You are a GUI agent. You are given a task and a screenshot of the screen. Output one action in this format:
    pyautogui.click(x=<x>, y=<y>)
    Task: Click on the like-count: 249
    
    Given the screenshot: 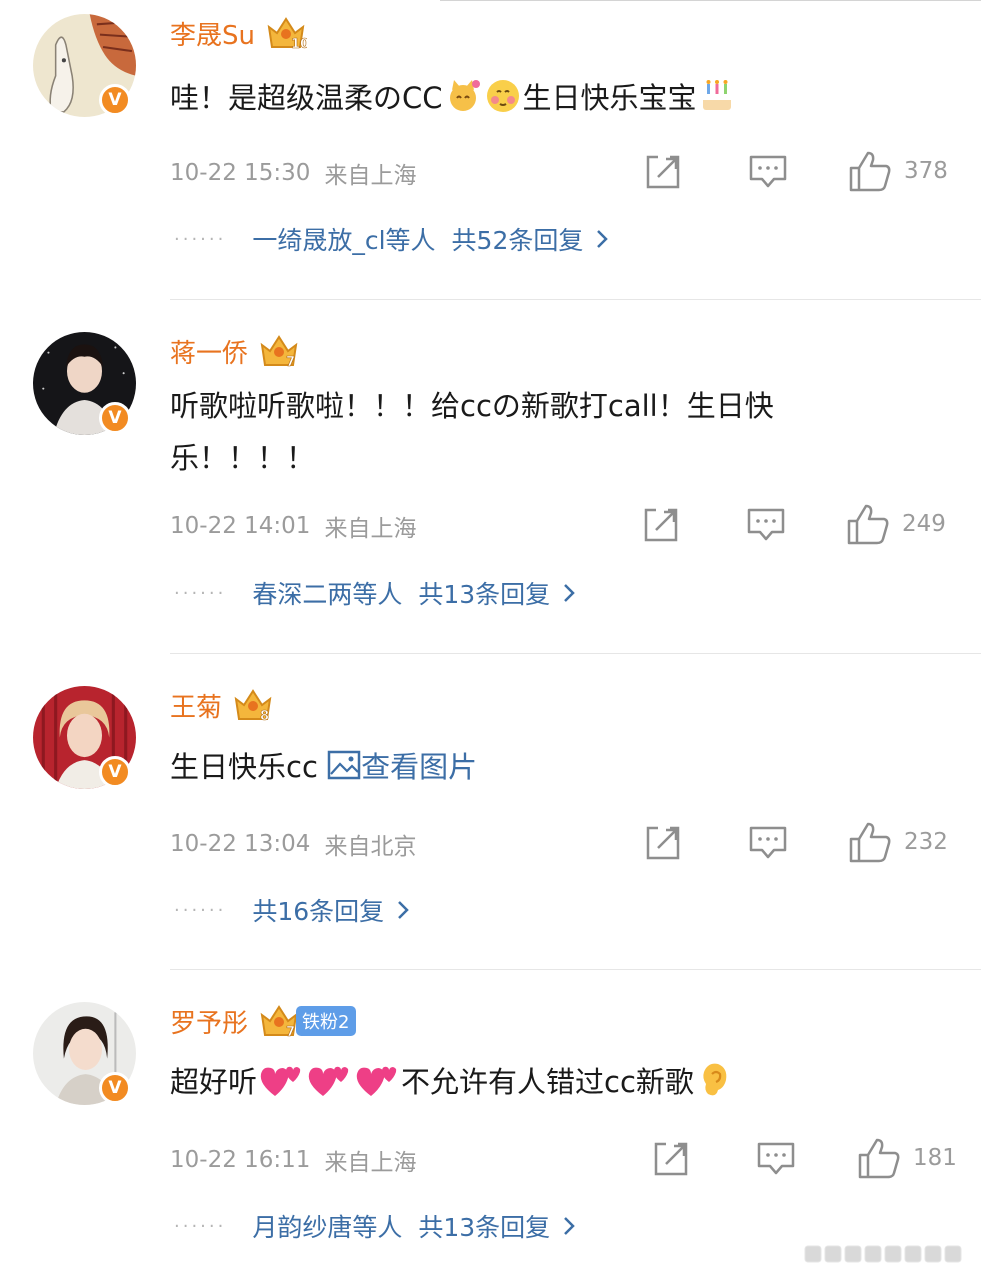 What is the action you would take?
    pyautogui.click(x=924, y=524)
    